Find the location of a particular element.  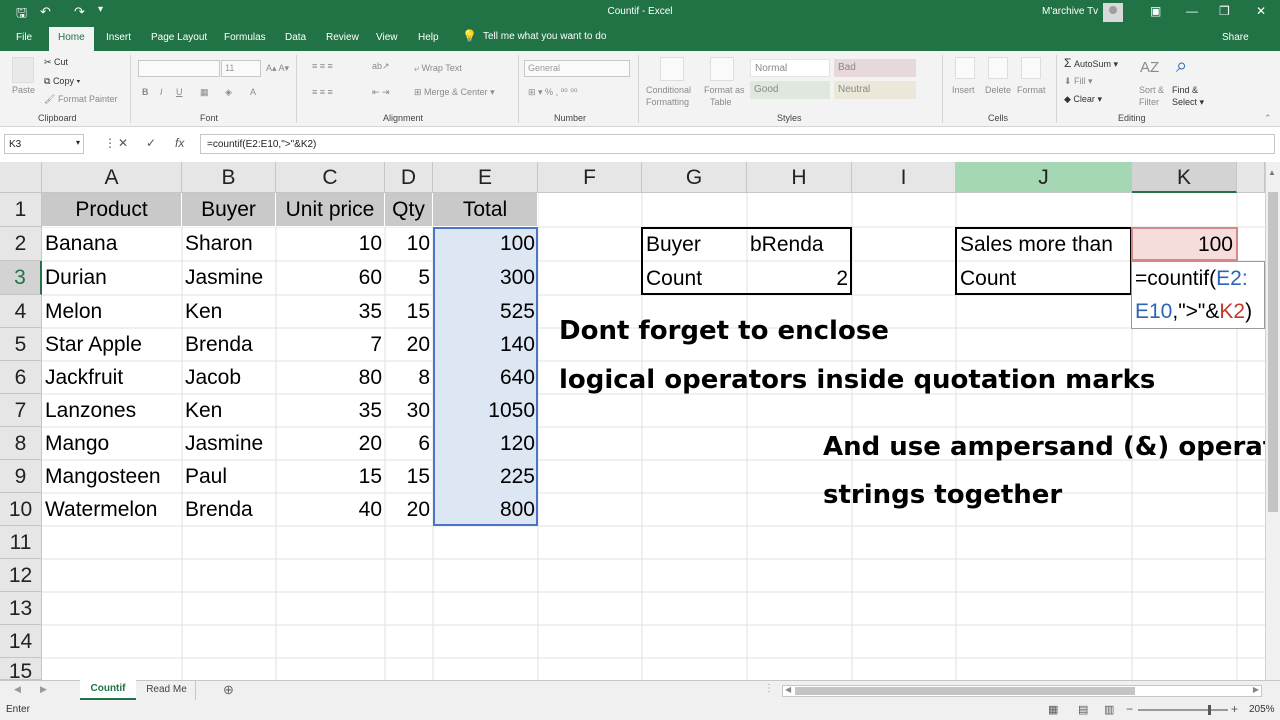

tab-review: Review is located at coordinates (342, 37).